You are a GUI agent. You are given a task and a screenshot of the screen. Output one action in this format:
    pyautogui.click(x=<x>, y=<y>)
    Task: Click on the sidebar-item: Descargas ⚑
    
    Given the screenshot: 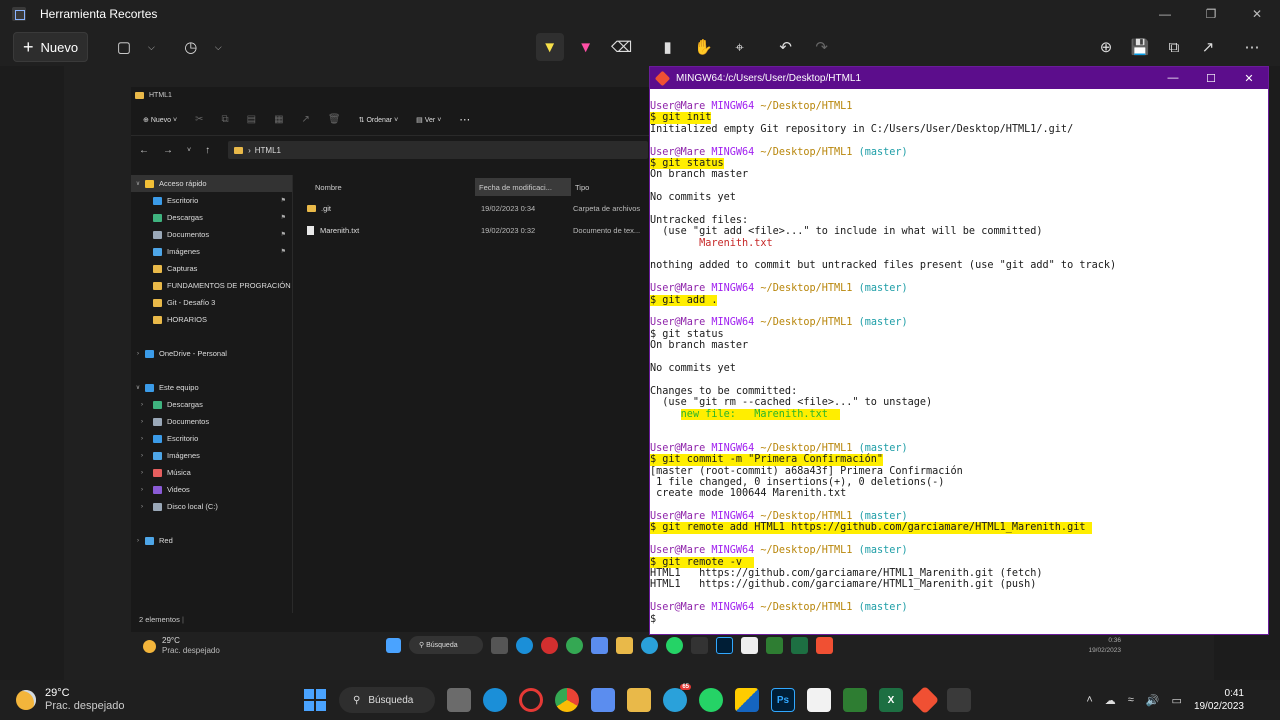 What is the action you would take?
    pyautogui.click(x=211, y=217)
    